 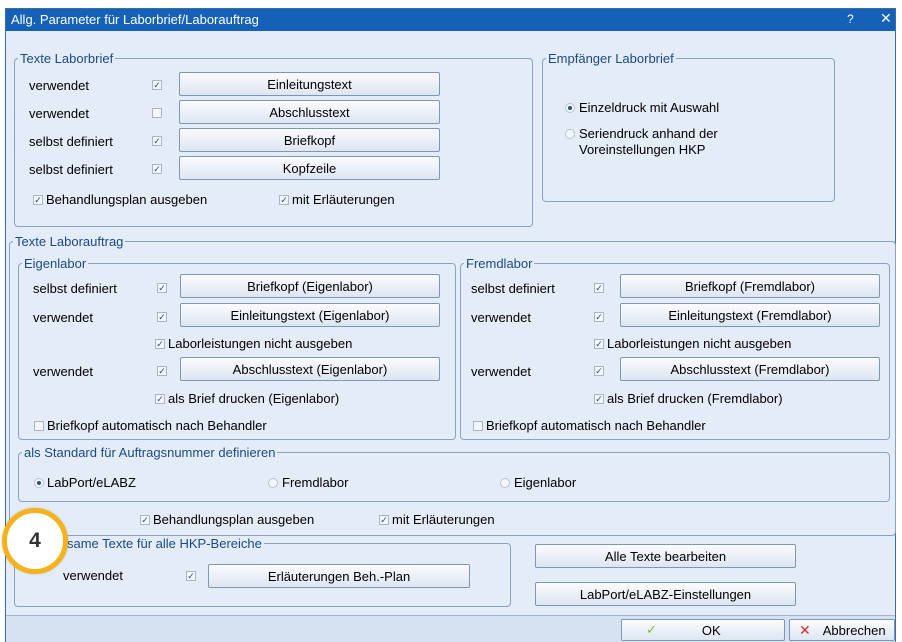 I want to click on checkbox-behandlungsplan: ✓, so click(x=38, y=200).